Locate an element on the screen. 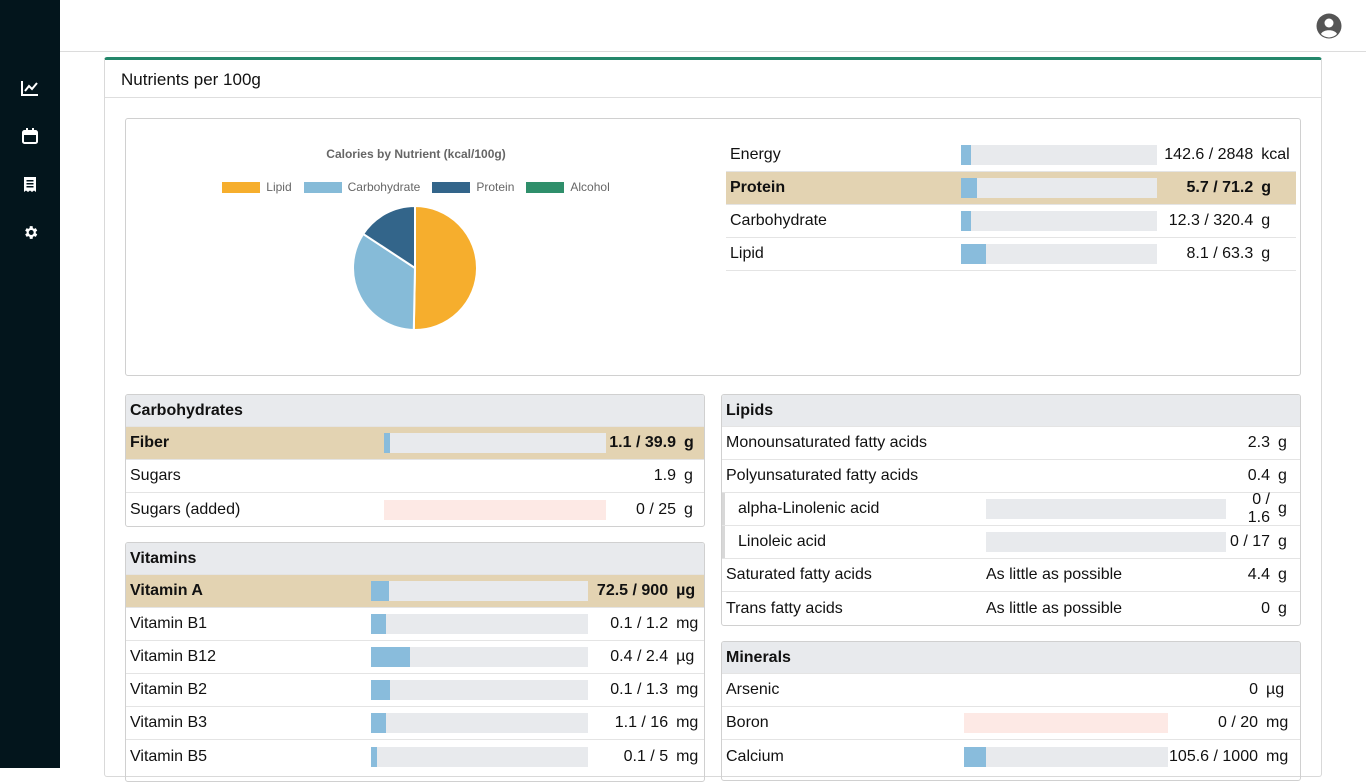  nutrient-unit: kcal is located at coordinates (1275, 154).